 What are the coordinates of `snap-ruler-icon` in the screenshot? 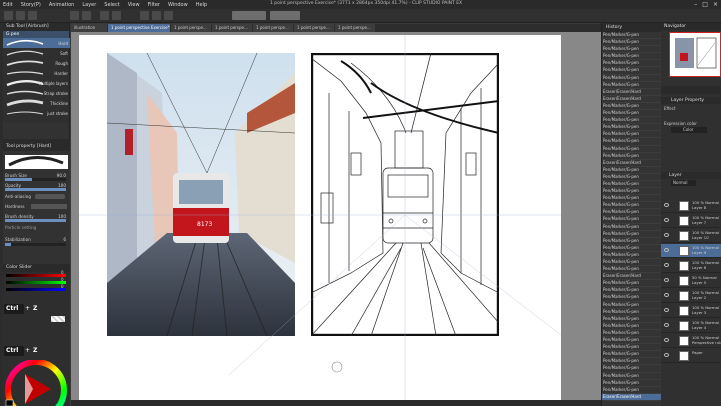 It's located at (249, 15).